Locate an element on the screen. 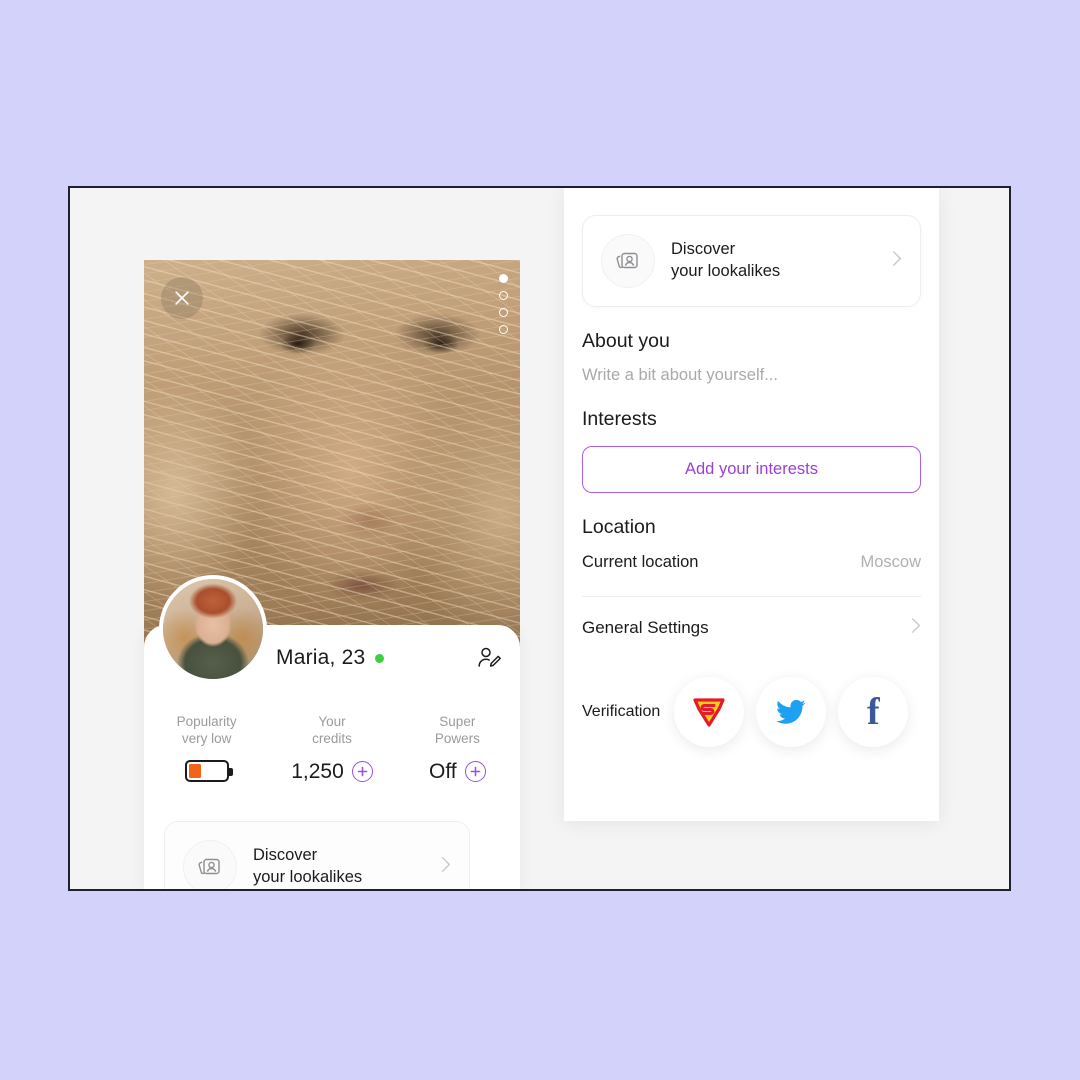  battery-icon is located at coordinates (208, 770).